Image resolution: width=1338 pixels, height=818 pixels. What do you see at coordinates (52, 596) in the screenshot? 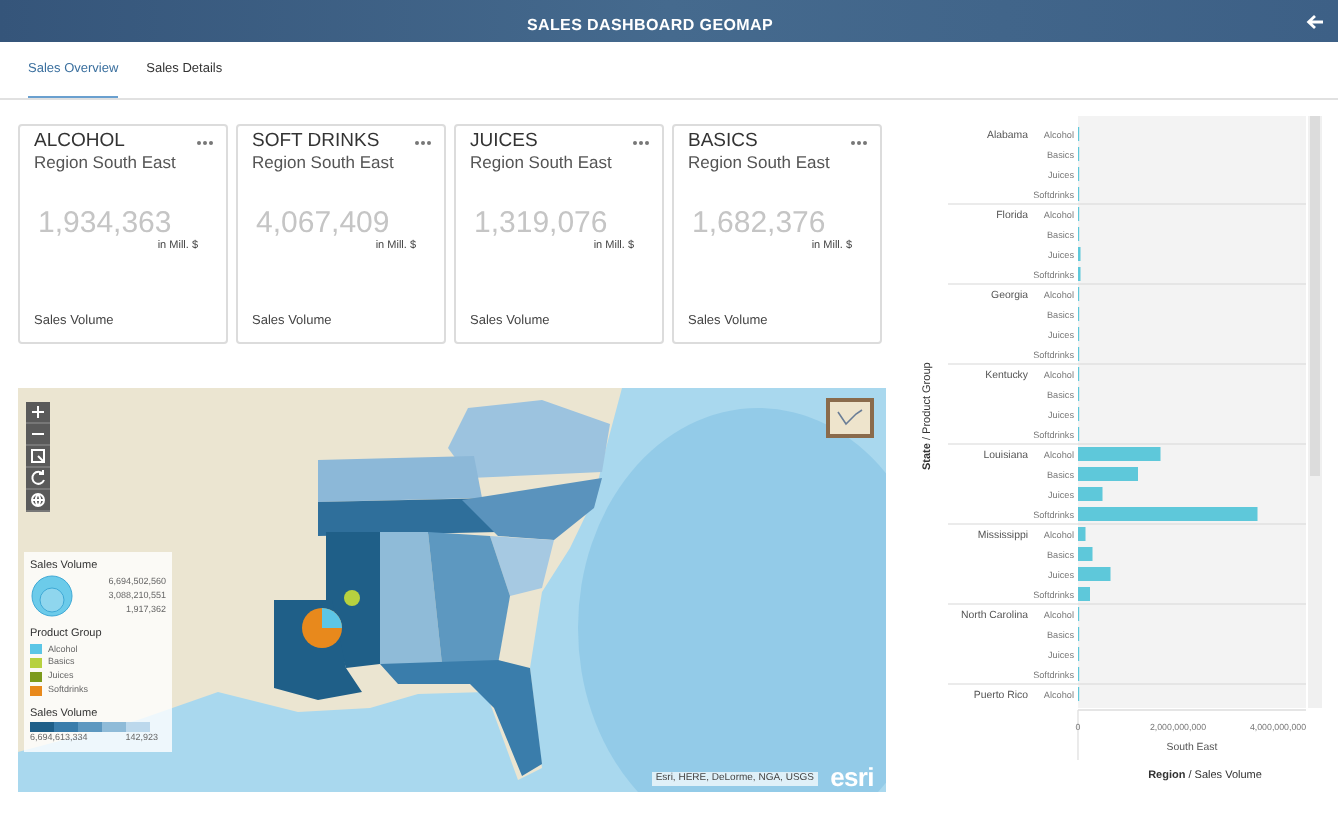
I see `size-circles-icon` at bounding box center [52, 596].